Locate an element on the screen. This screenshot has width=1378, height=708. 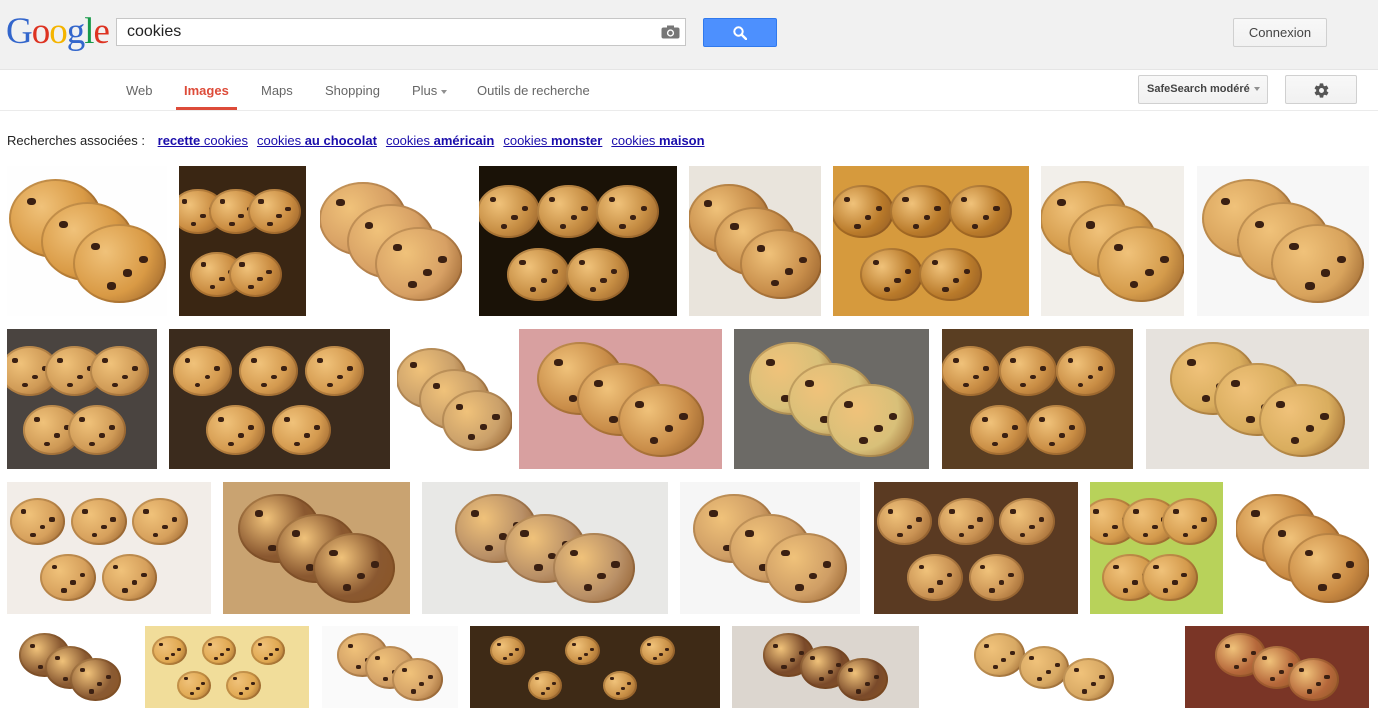
related-search-link: cookies maison is located at coordinates (657, 140).